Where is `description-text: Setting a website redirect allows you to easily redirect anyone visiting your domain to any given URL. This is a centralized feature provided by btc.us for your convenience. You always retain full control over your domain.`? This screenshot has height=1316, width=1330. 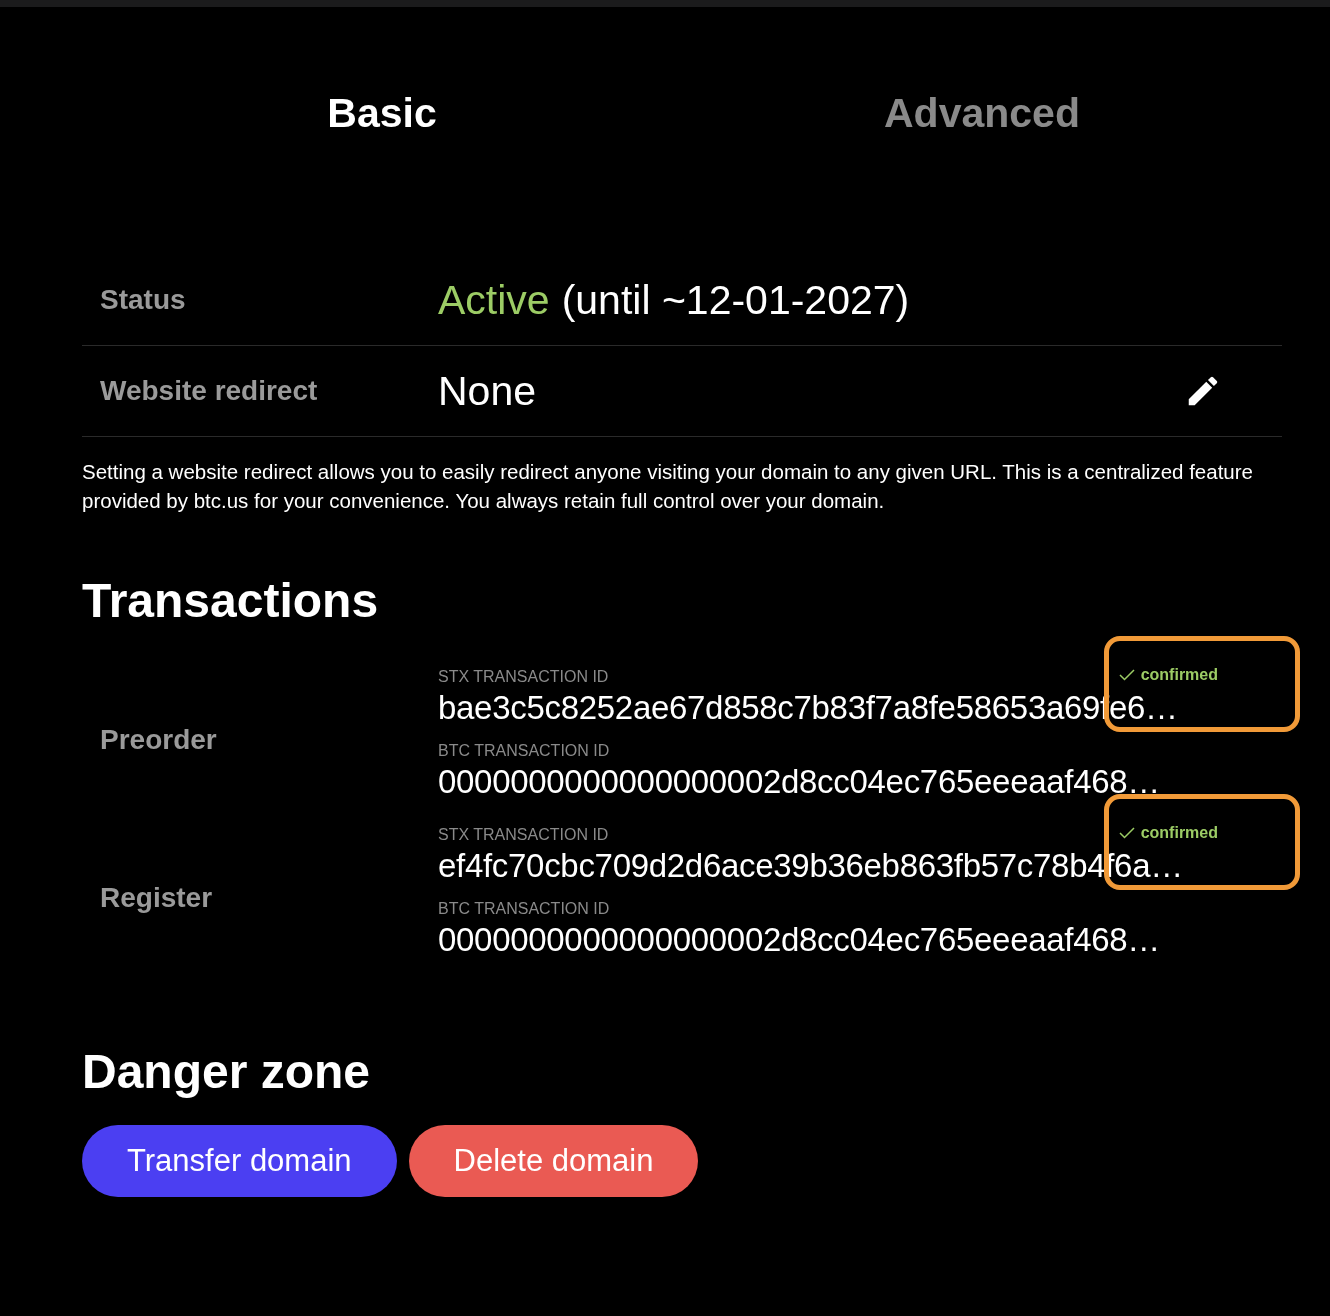 description-text: Setting a website redirect allows you to easily redirect anyone visiting your domain to any given URL. This is a centralized feature provided by btc.us for your convenience. You always retain full control over your domain. is located at coordinates (668, 486).